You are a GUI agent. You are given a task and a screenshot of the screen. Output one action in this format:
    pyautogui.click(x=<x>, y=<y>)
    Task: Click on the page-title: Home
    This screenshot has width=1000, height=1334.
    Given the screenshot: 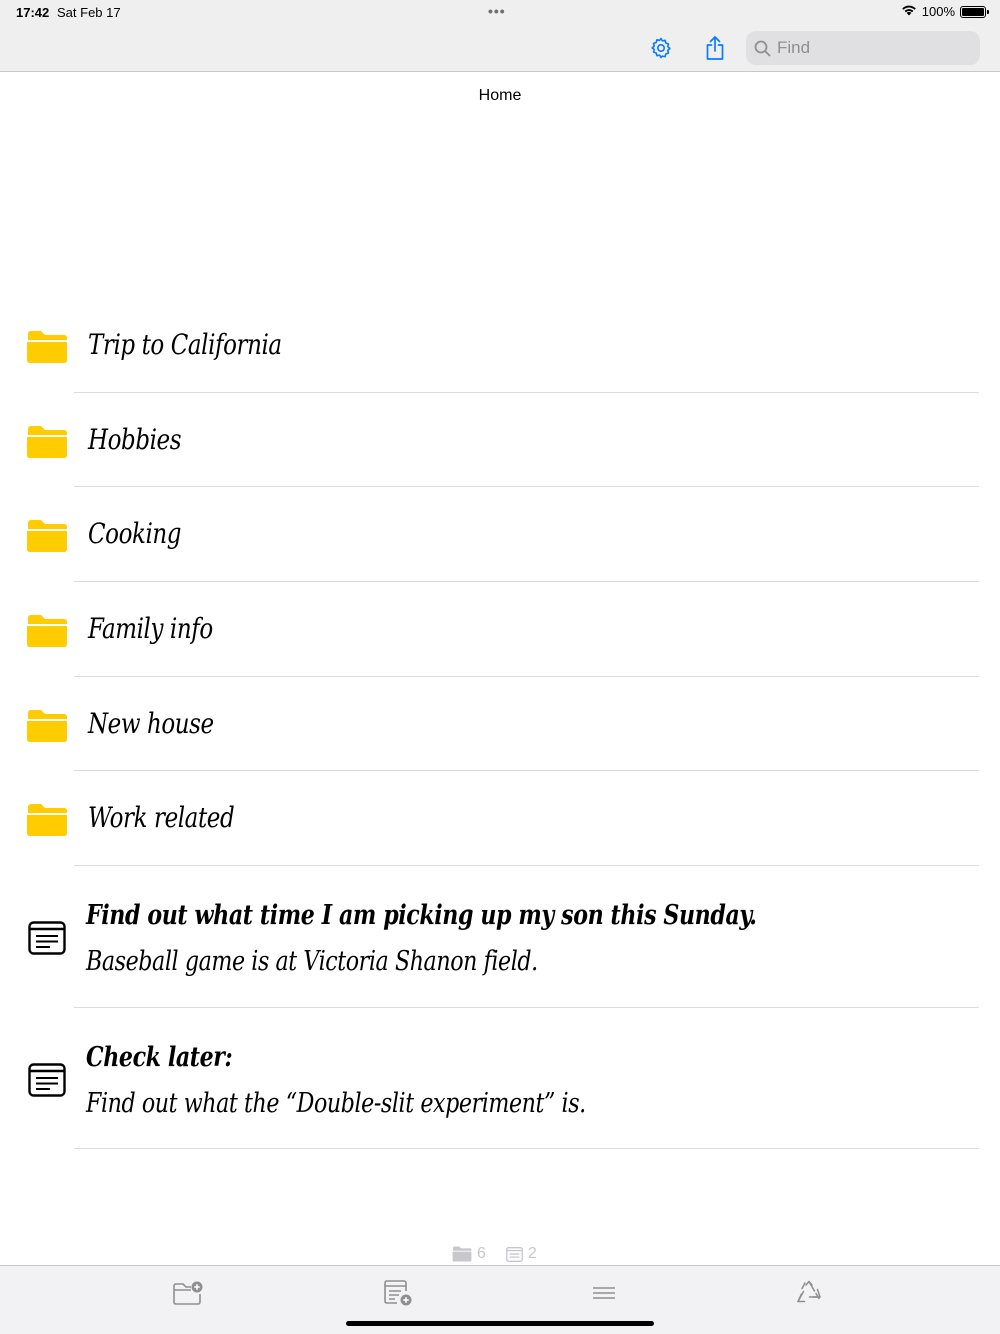 What is the action you would take?
    pyautogui.click(x=500, y=95)
    